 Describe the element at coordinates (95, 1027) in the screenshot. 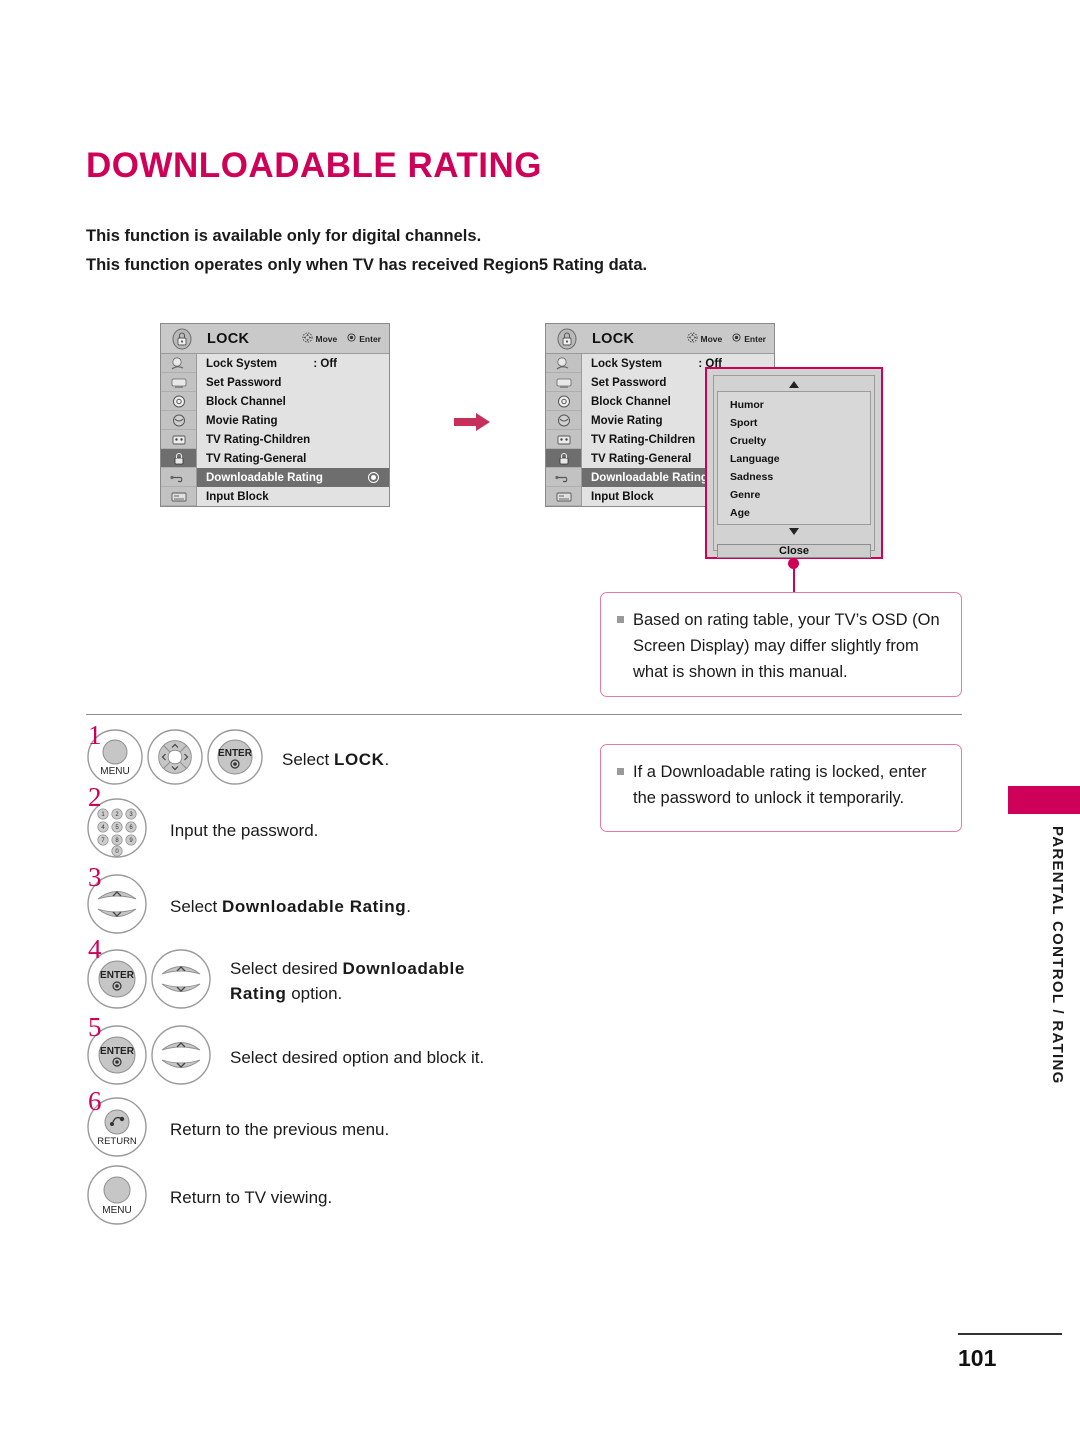

I see `step-number: 5` at that location.